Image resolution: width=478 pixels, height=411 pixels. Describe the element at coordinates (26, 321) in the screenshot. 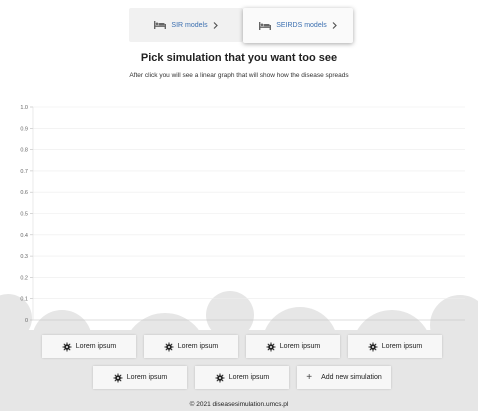

I see `chart-y-tick-label: 0` at that location.